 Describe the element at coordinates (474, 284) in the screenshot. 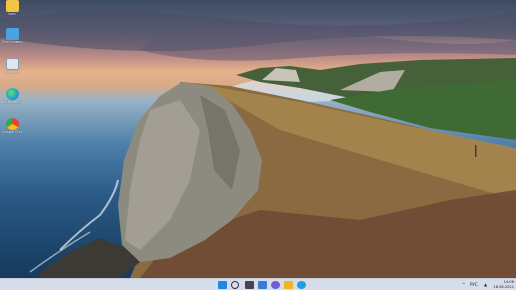

I see `language-indicator: РУС` at that location.